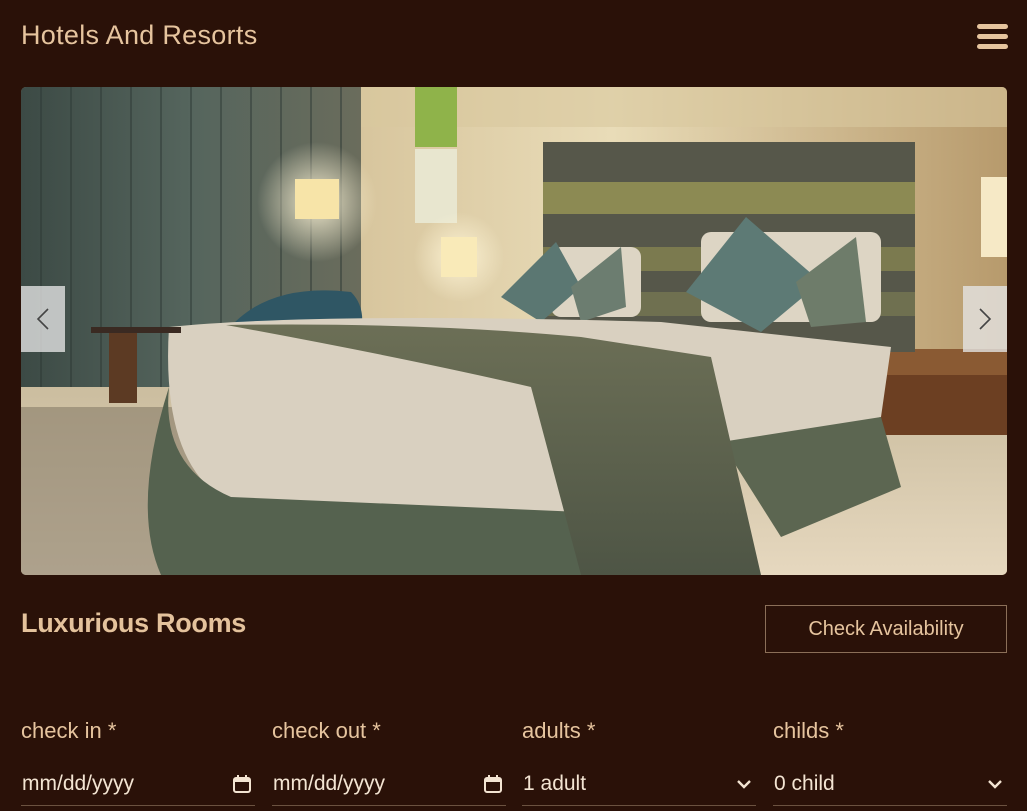  What do you see at coordinates (890, 784) in the screenshot?
I see `childs-select: 0 child` at bounding box center [890, 784].